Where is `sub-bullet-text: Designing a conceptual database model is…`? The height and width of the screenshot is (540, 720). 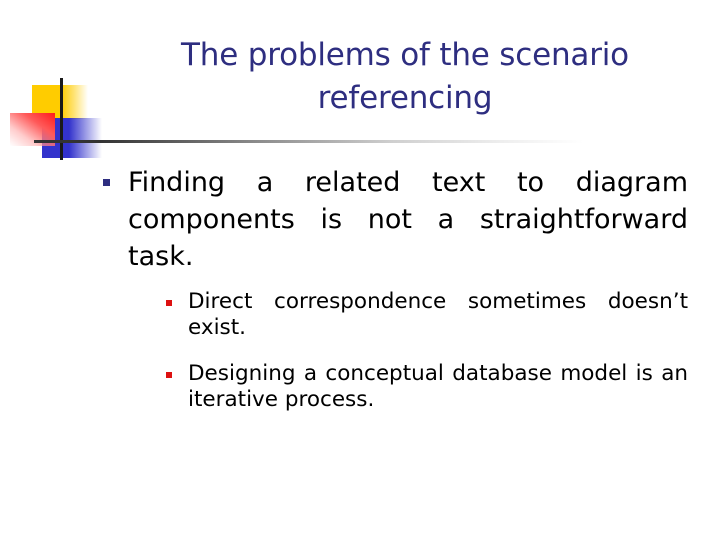 sub-bullet-text: Designing a conceptual database model is… is located at coordinates (438, 386).